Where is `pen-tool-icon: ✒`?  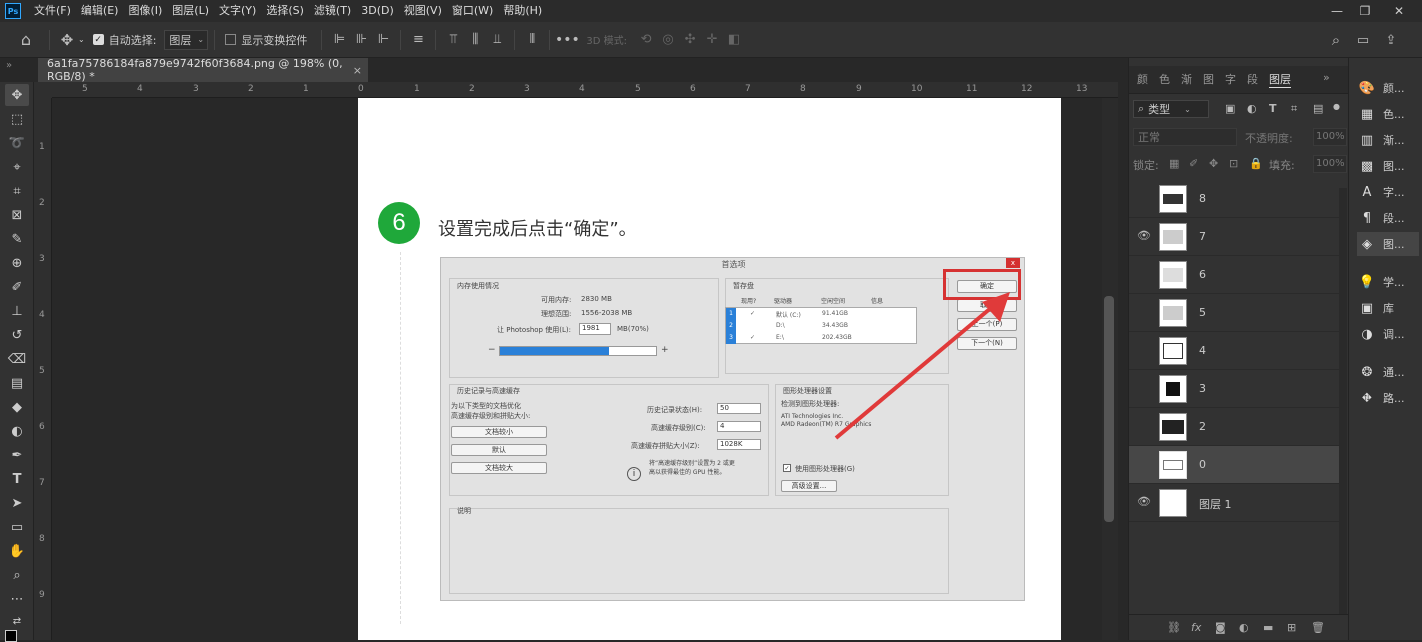 pen-tool-icon: ✒ is located at coordinates (17, 455).